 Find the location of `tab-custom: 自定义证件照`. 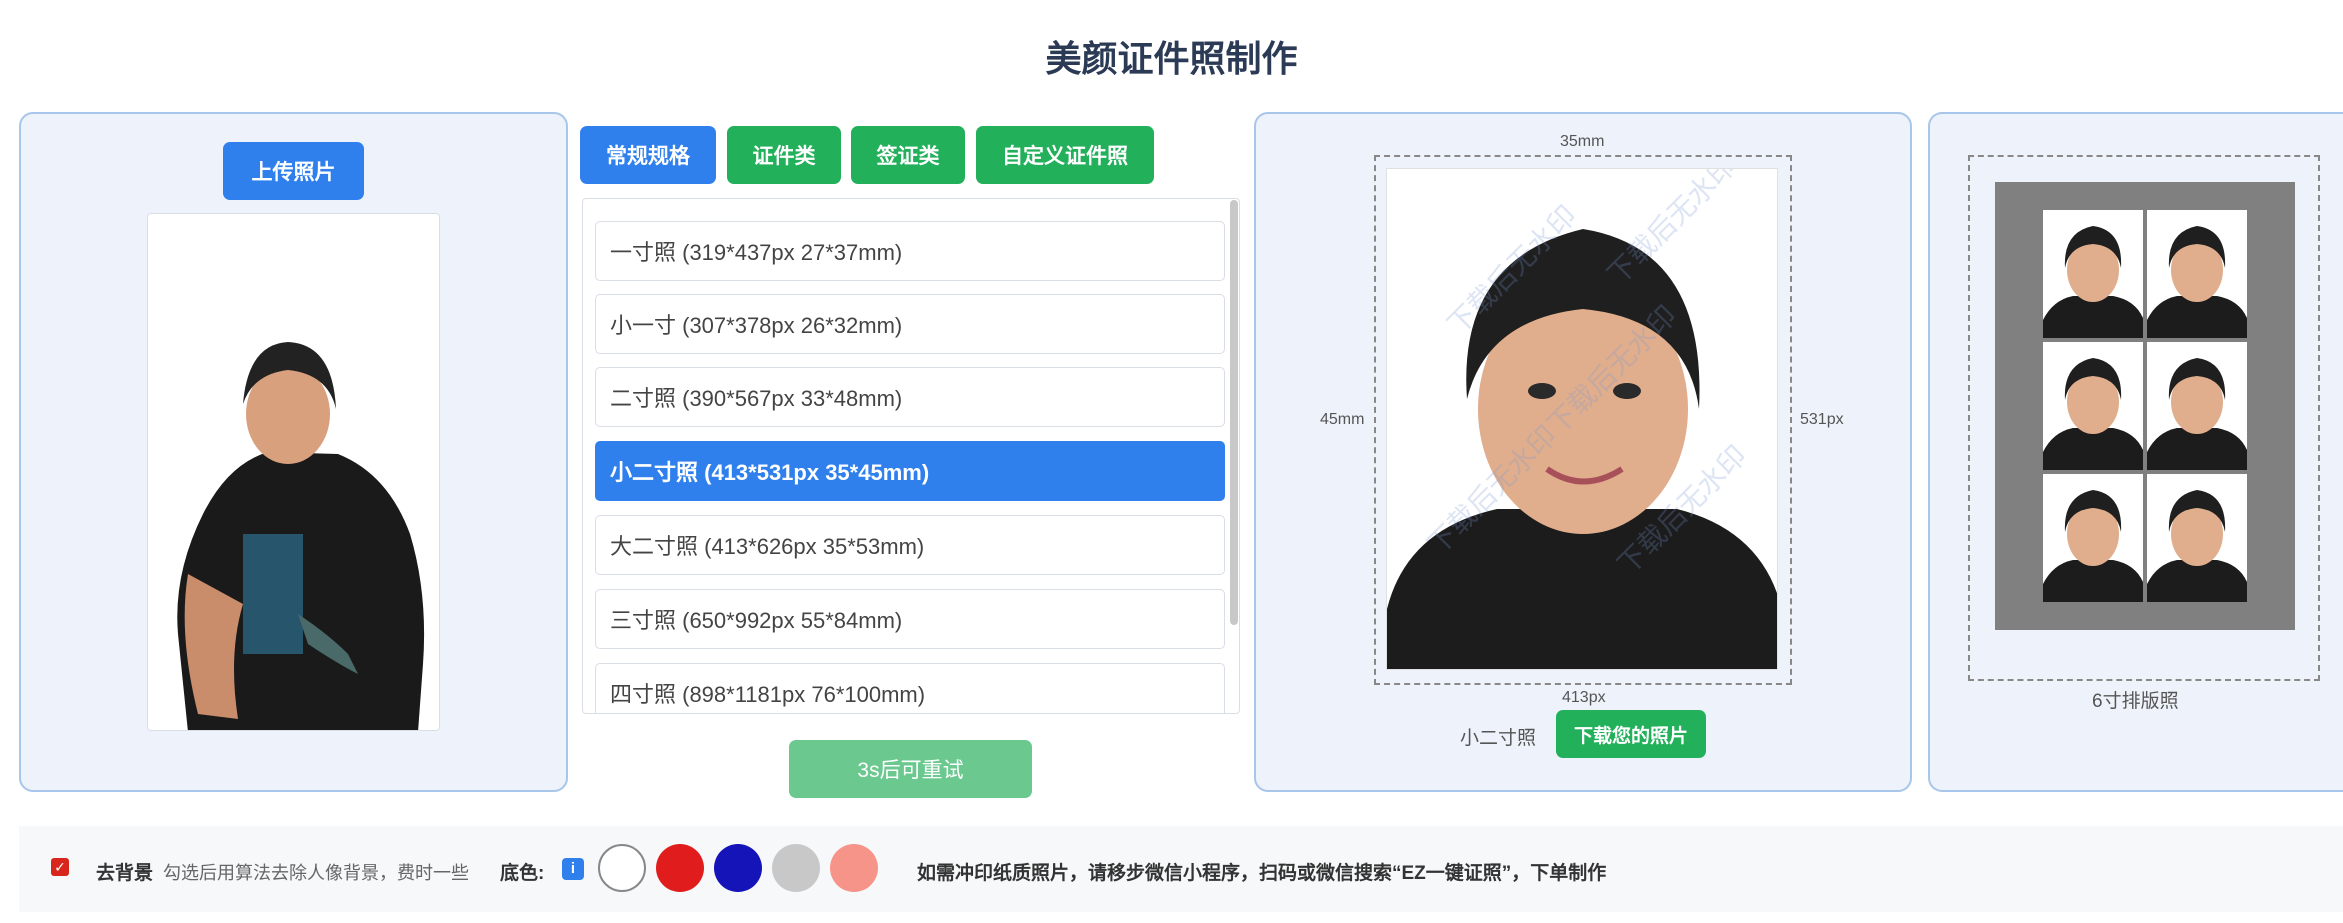

tab-custom: 自定义证件照 is located at coordinates (1065, 155).